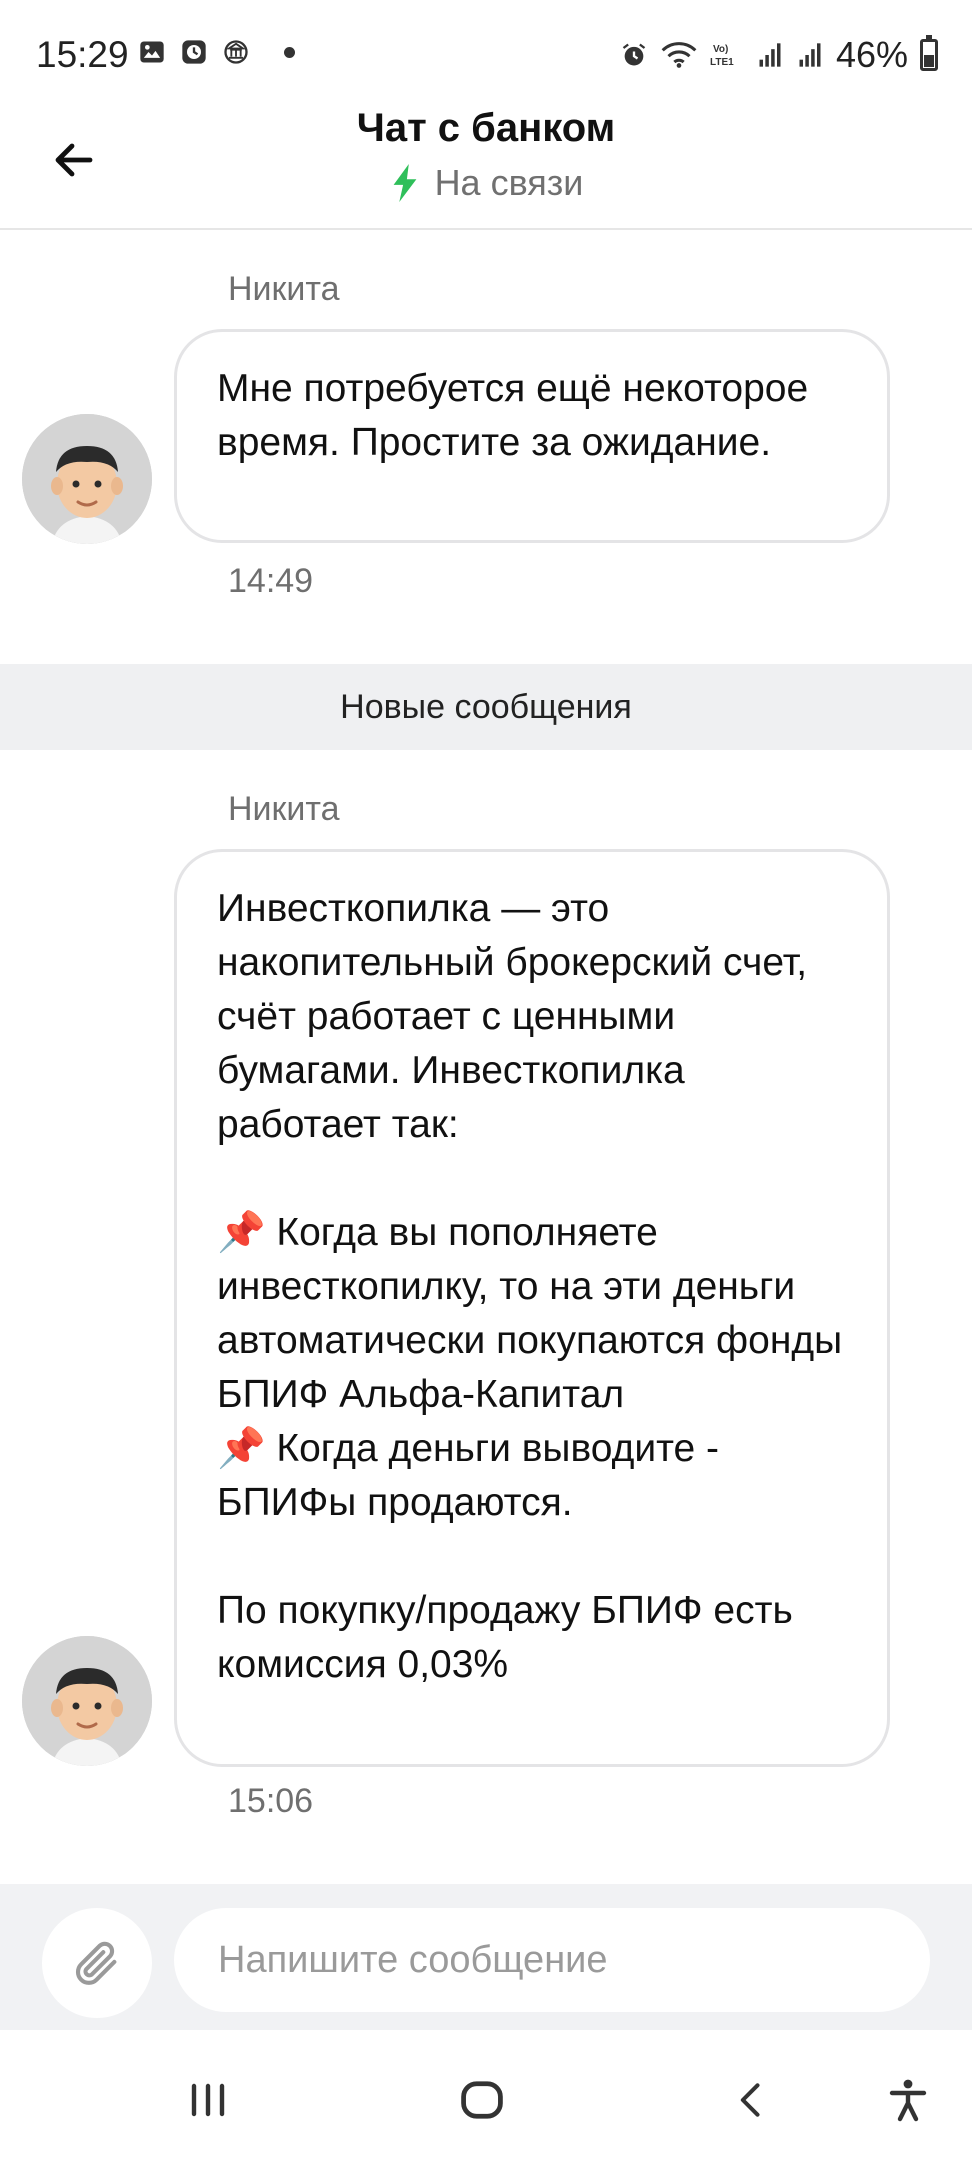 This screenshot has height=2160, width=972. What do you see at coordinates (82, 54) in the screenshot?
I see `status-time: 15:29` at bounding box center [82, 54].